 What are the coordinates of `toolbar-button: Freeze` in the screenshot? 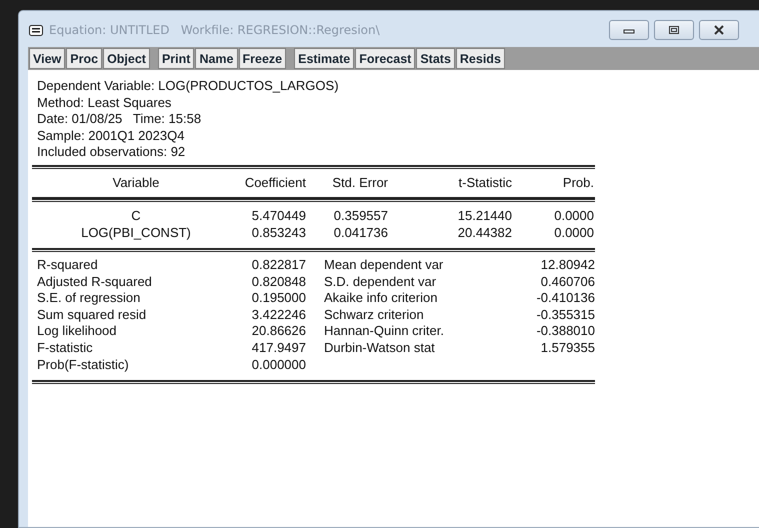 It's located at (262, 58).